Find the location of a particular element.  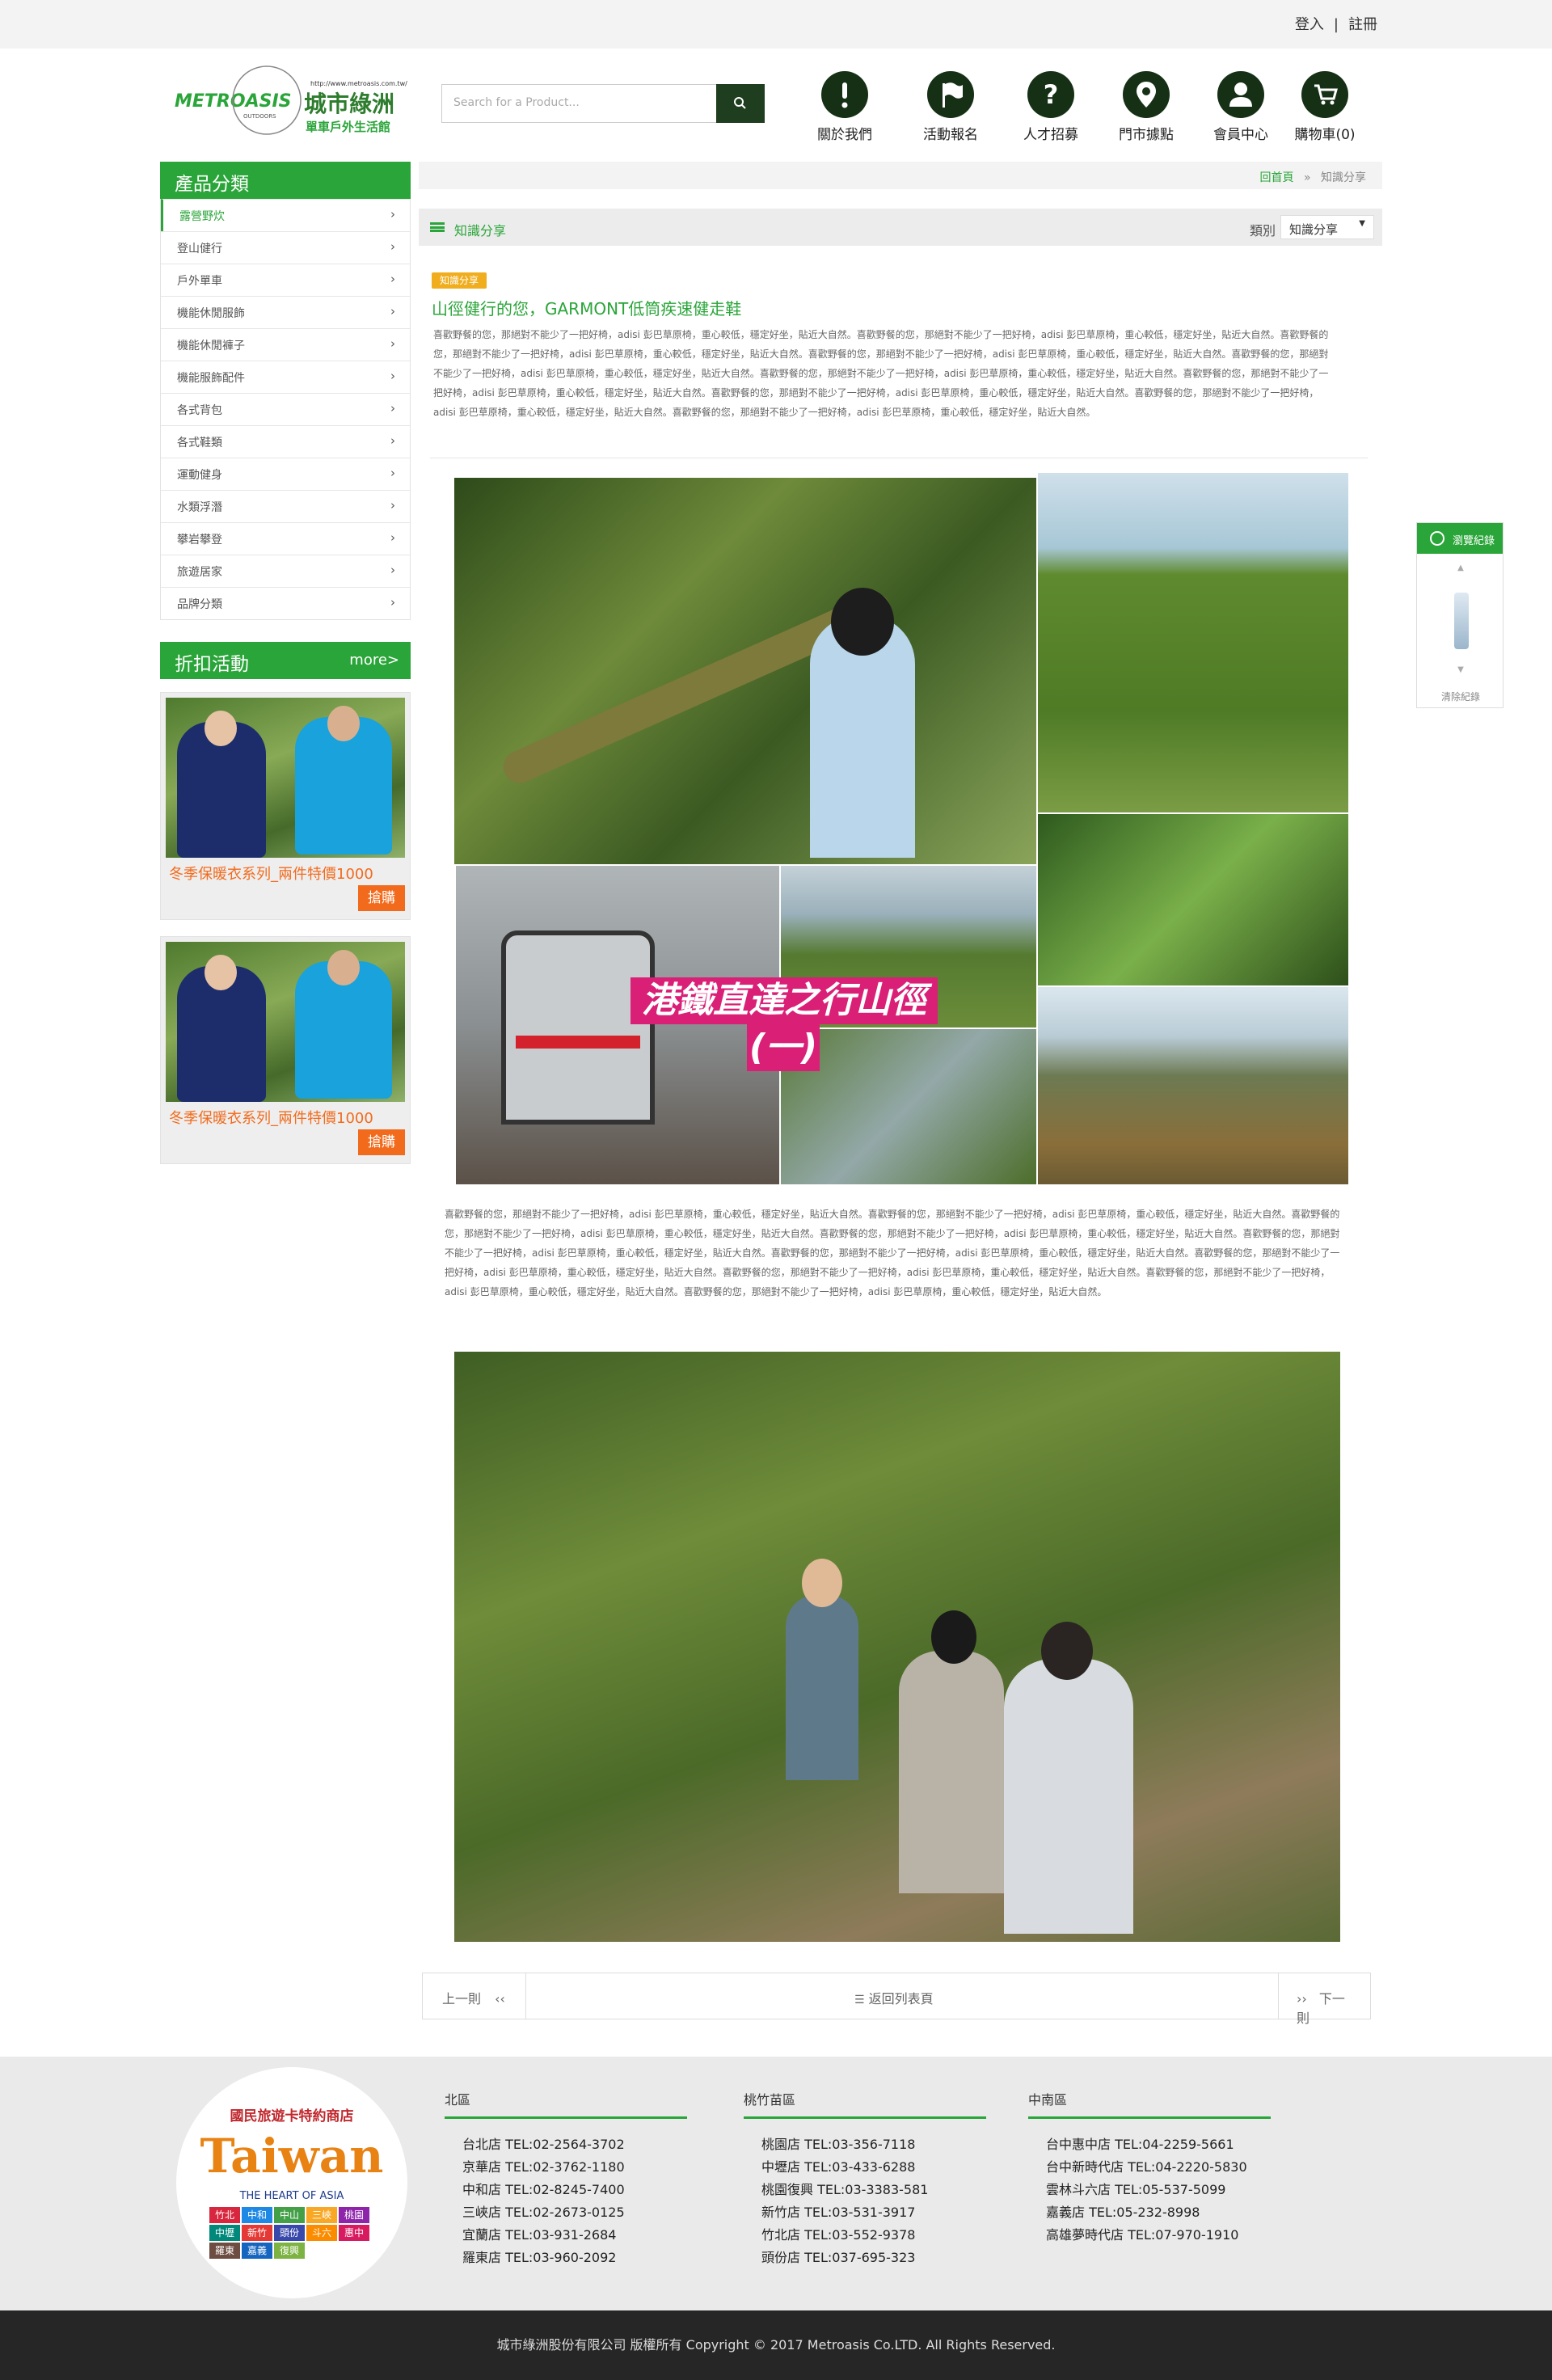

badge-store: 斗六 is located at coordinates (321, 2233).